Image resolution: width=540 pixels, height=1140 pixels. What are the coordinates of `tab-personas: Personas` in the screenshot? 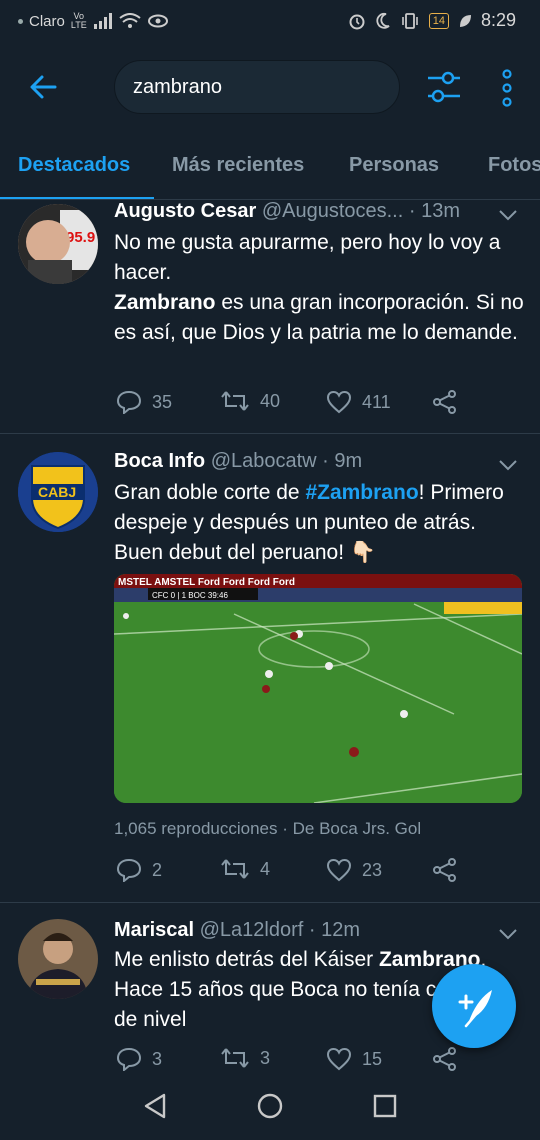 It's located at (394, 165).